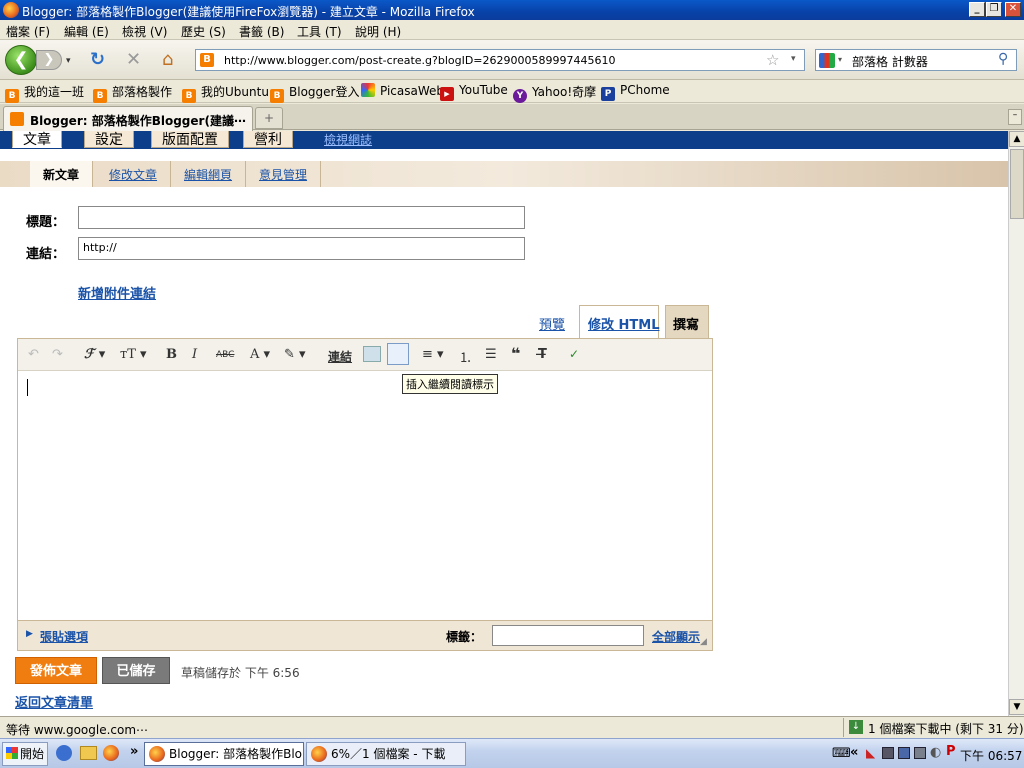  I want to click on subtab-new-post: 新文章, so click(62, 174).